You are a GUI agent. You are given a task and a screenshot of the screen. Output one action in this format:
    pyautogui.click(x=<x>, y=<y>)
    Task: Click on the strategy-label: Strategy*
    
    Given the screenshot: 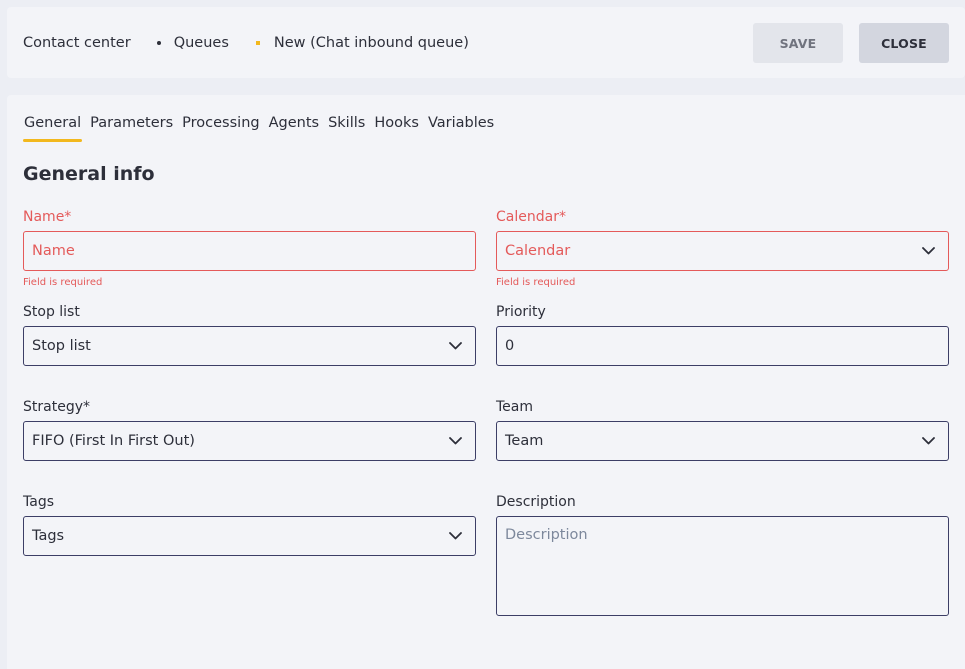 What is the action you would take?
    pyautogui.click(x=56, y=407)
    